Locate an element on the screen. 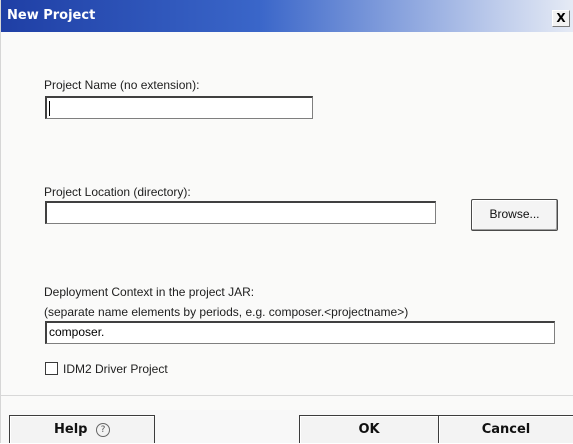 Image resolution: width=573 pixels, height=444 pixels. deployment-context-input: composer. is located at coordinates (300, 332).